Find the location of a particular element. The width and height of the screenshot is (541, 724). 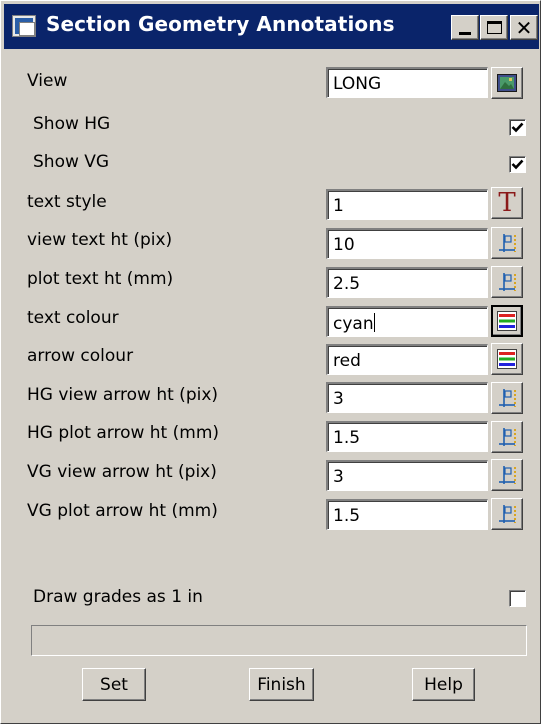

minimize-button is located at coordinates (465, 27).